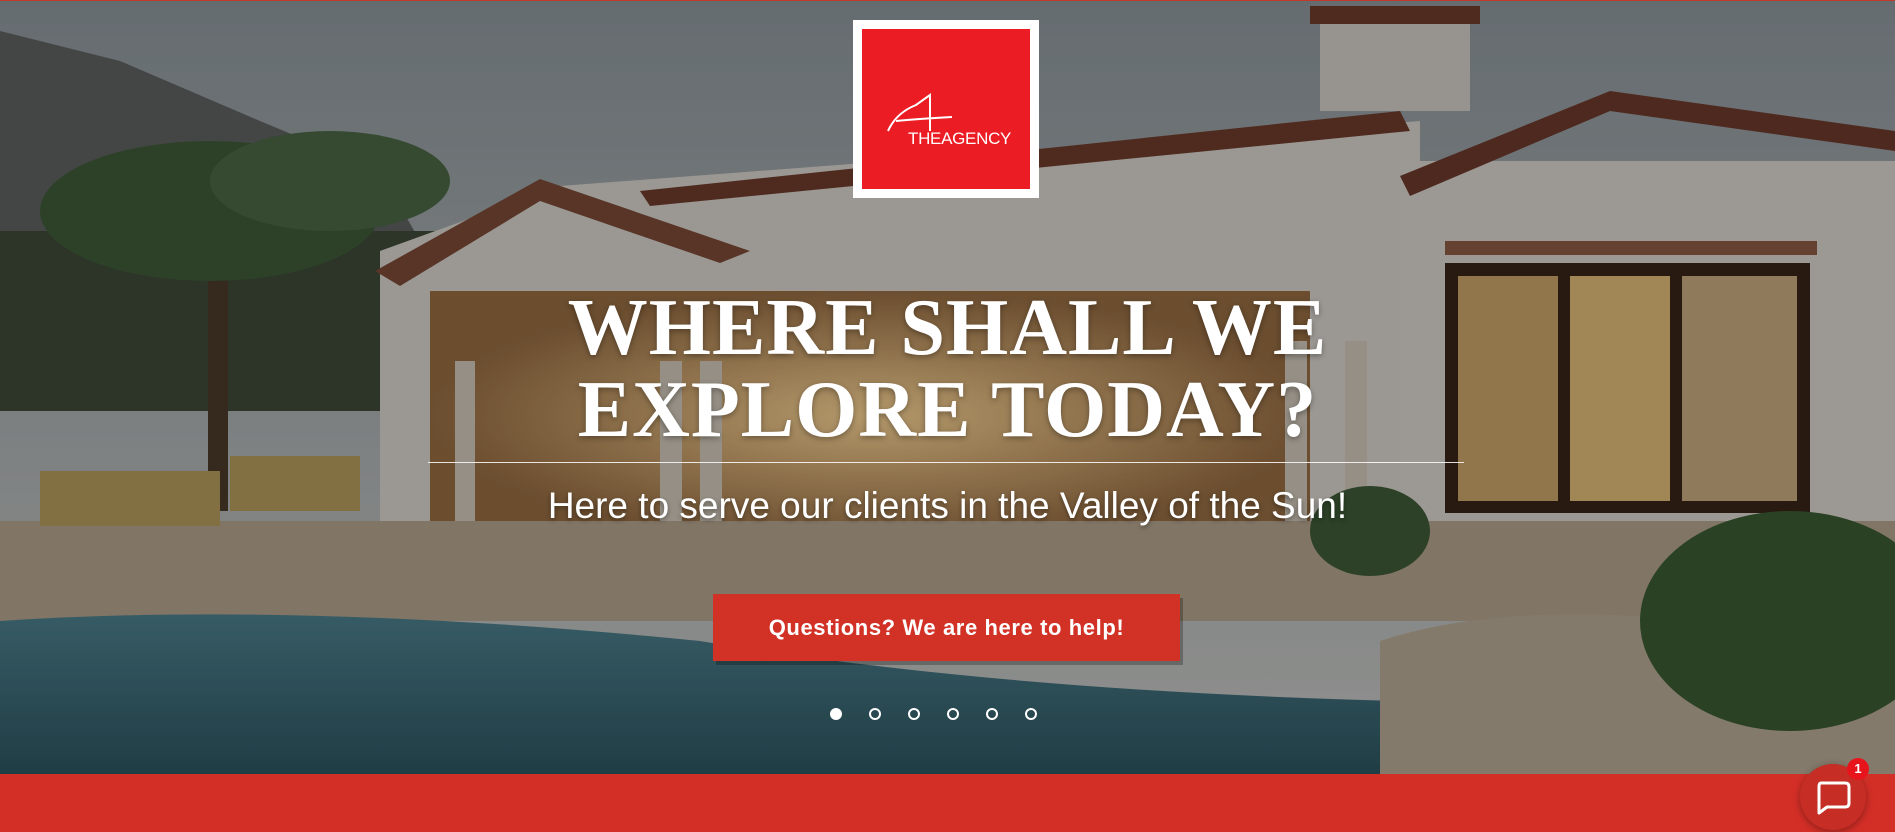 The width and height of the screenshot is (1895, 832). What do you see at coordinates (960, 138) in the screenshot?
I see `logo-wordmark: THEAGENCY` at bounding box center [960, 138].